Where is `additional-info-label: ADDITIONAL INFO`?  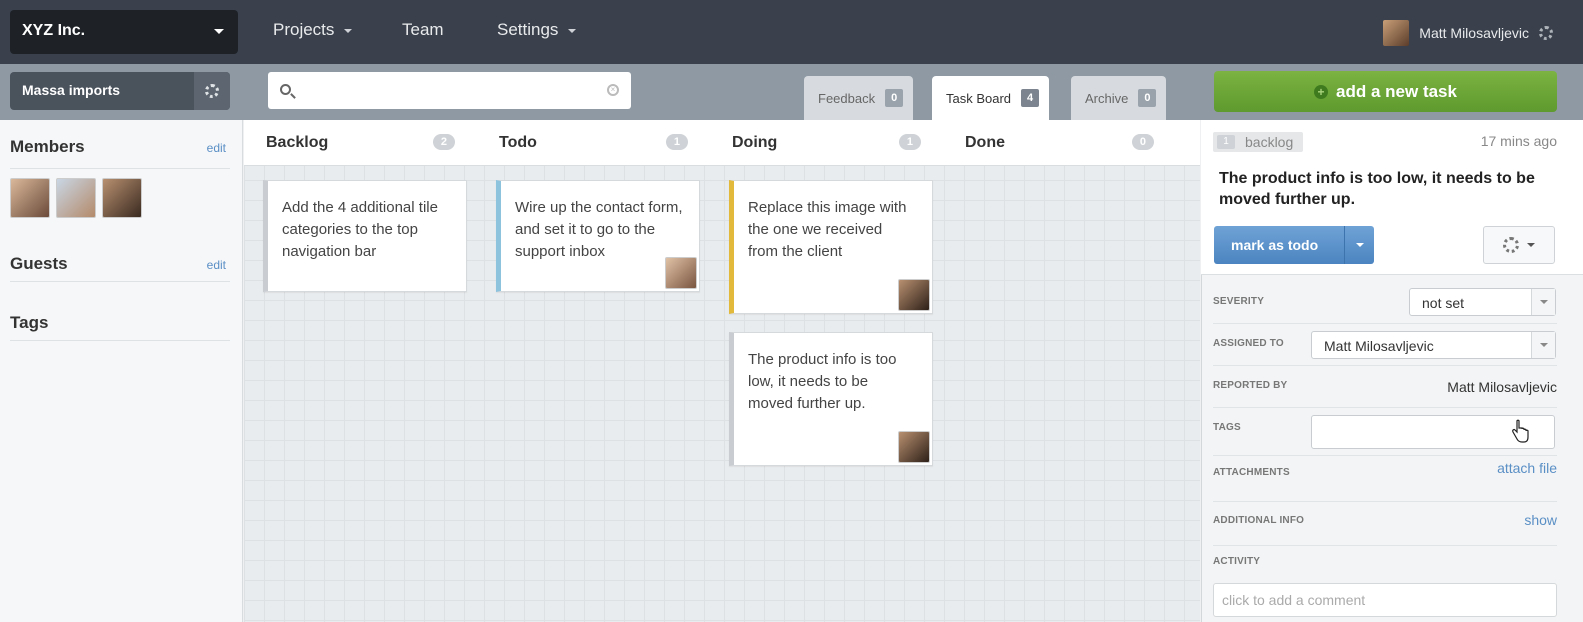
additional-info-label: ADDITIONAL INFO is located at coordinates (1259, 520).